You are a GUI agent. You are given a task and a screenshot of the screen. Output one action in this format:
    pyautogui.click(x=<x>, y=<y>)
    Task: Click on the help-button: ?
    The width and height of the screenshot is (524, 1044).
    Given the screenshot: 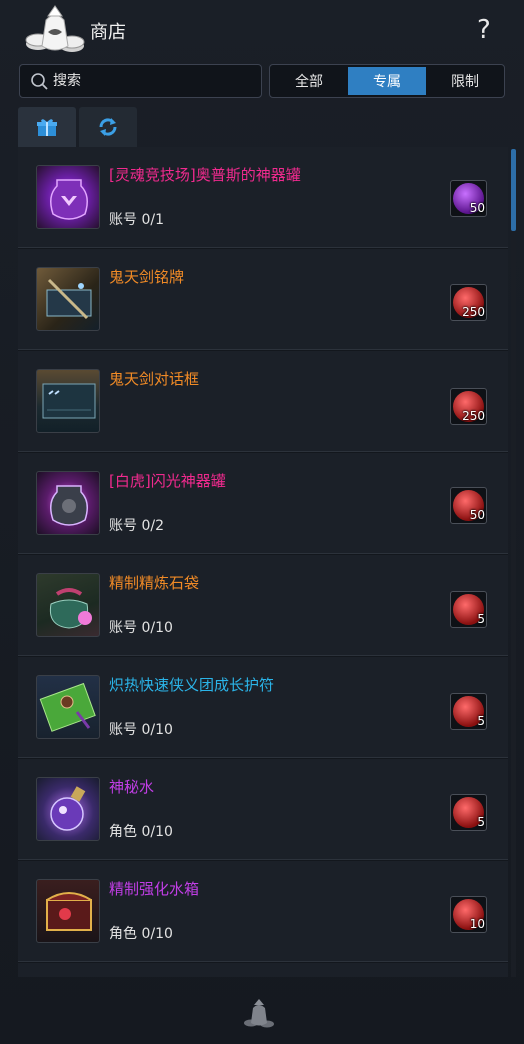 What is the action you would take?
    pyautogui.click(x=484, y=30)
    